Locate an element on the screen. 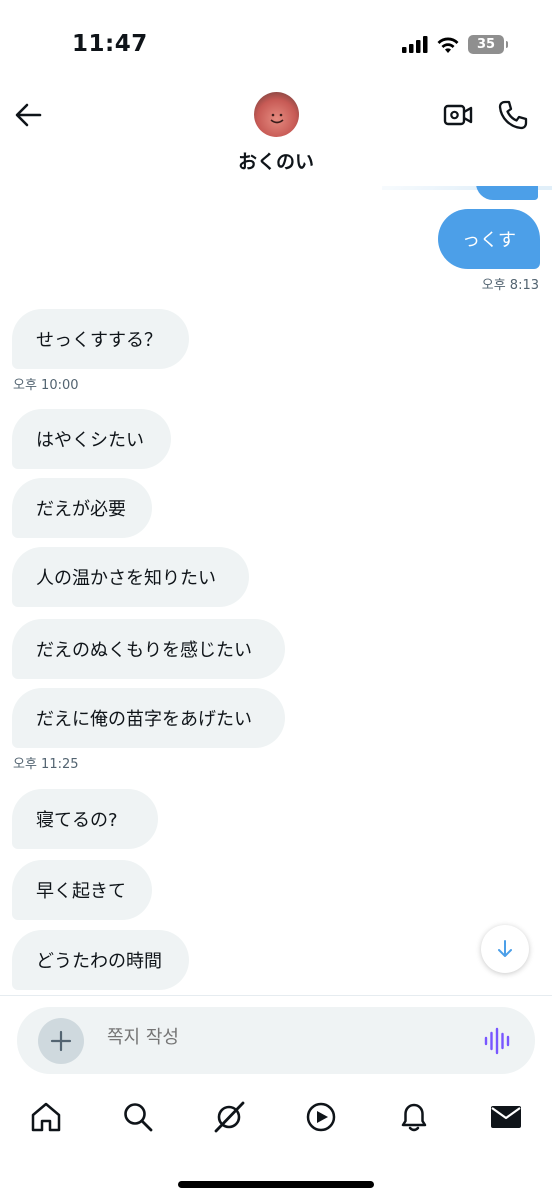 The image size is (552, 1200). message-text: だえが必要 is located at coordinates (81, 509).